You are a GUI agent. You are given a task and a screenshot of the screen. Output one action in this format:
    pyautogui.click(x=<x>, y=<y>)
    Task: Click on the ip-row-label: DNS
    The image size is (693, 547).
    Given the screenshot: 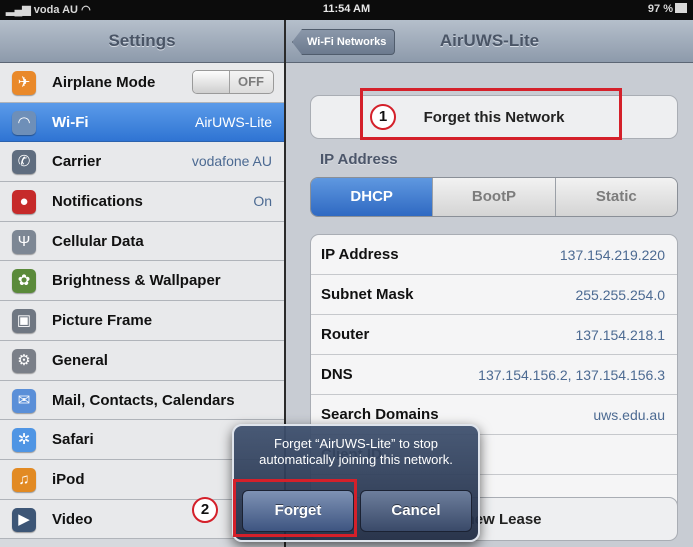 What is the action you would take?
    pyautogui.click(x=337, y=374)
    